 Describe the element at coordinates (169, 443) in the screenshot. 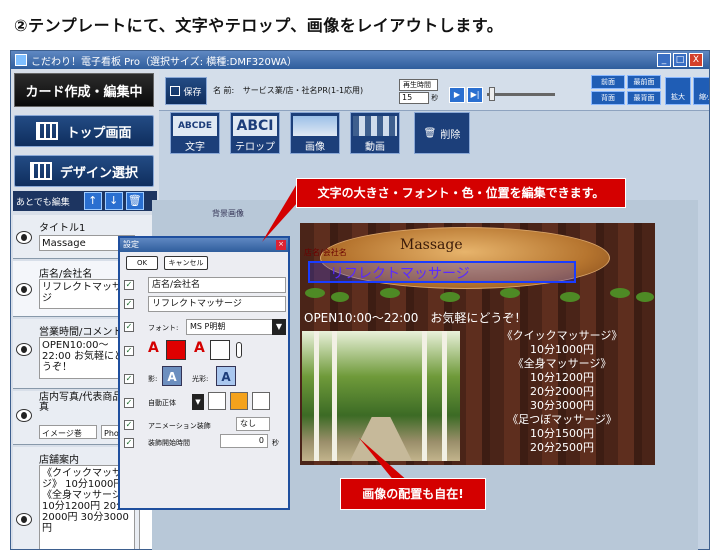

I see `start-time-label: 装飾開始時間` at that location.